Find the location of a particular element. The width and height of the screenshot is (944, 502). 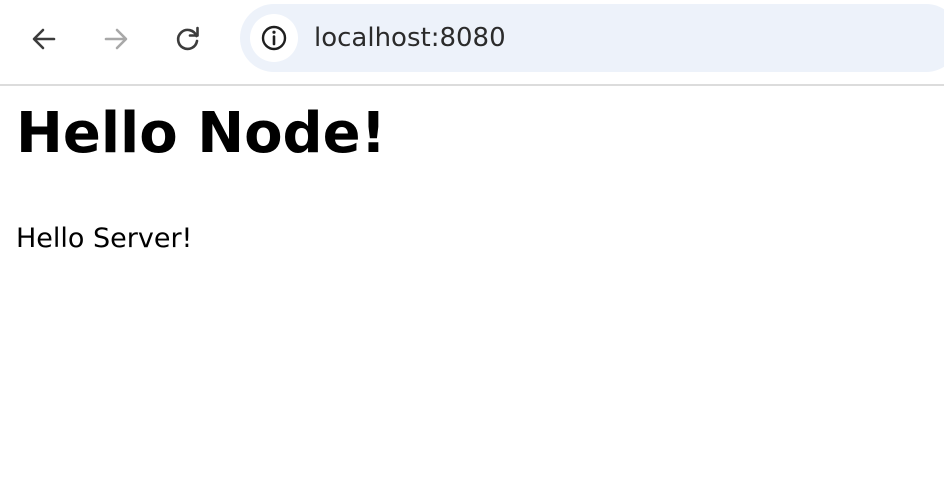

arrow-left-icon is located at coordinates (44, 39).